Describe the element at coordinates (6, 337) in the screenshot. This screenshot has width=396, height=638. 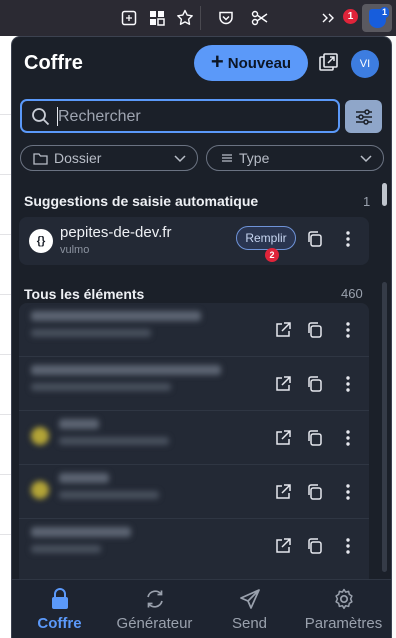
I see `background-page` at that location.